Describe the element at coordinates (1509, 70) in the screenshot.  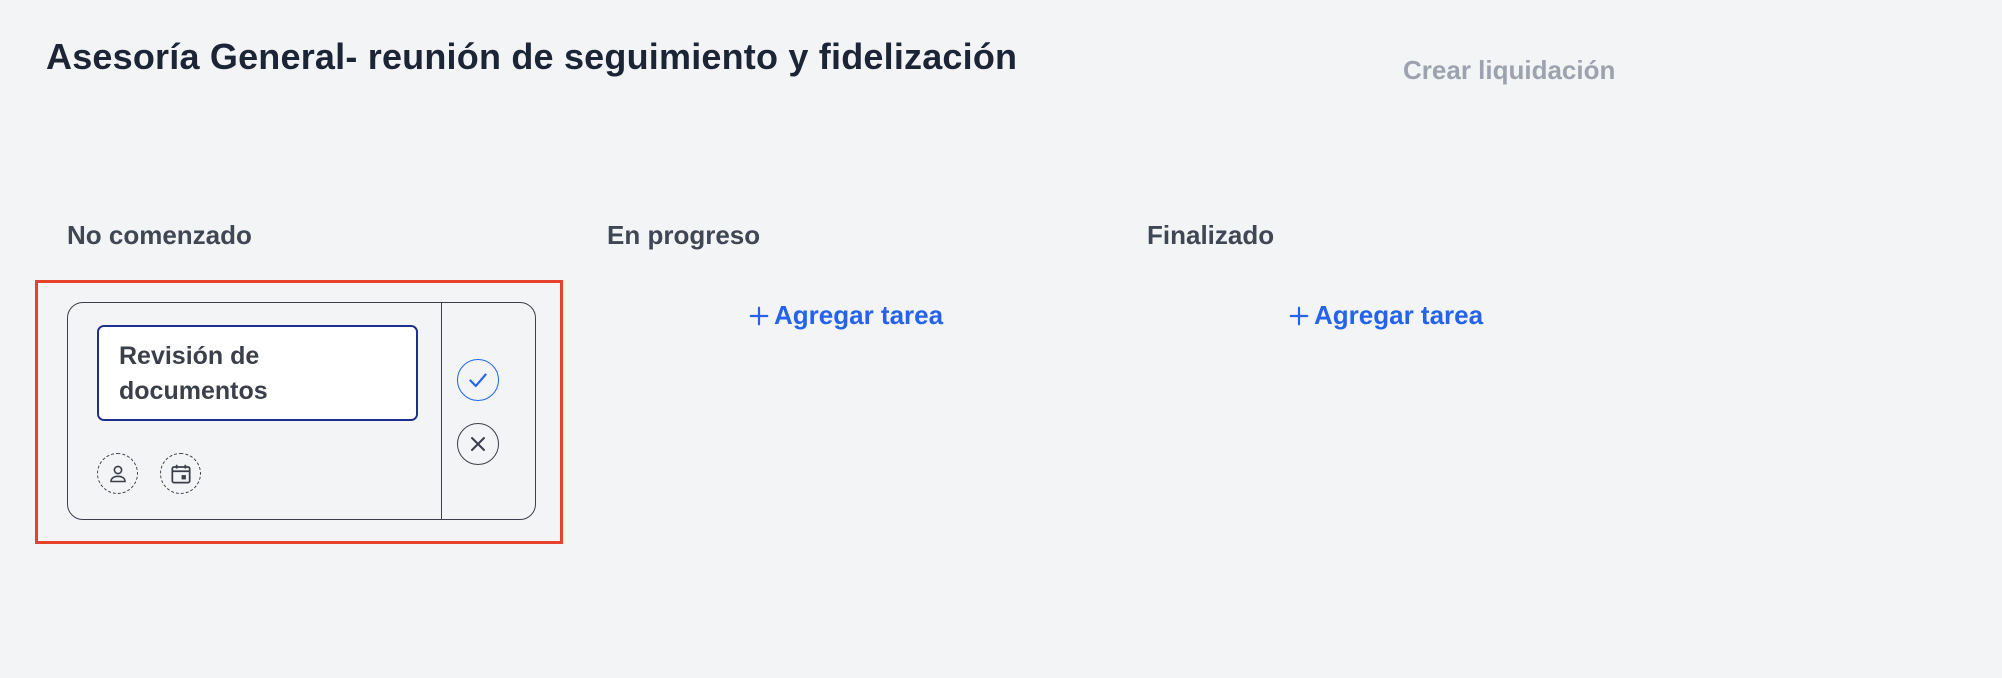
I see `create-settlement-button: Crear liquidación` at that location.